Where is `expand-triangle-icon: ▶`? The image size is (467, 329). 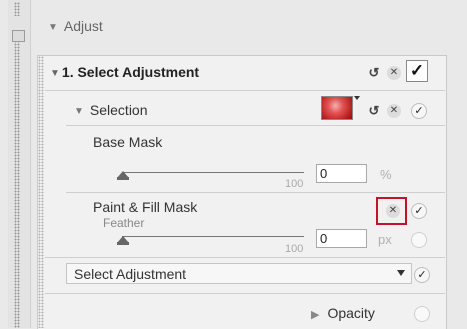 expand-triangle-icon: ▶ is located at coordinates (315, 315).